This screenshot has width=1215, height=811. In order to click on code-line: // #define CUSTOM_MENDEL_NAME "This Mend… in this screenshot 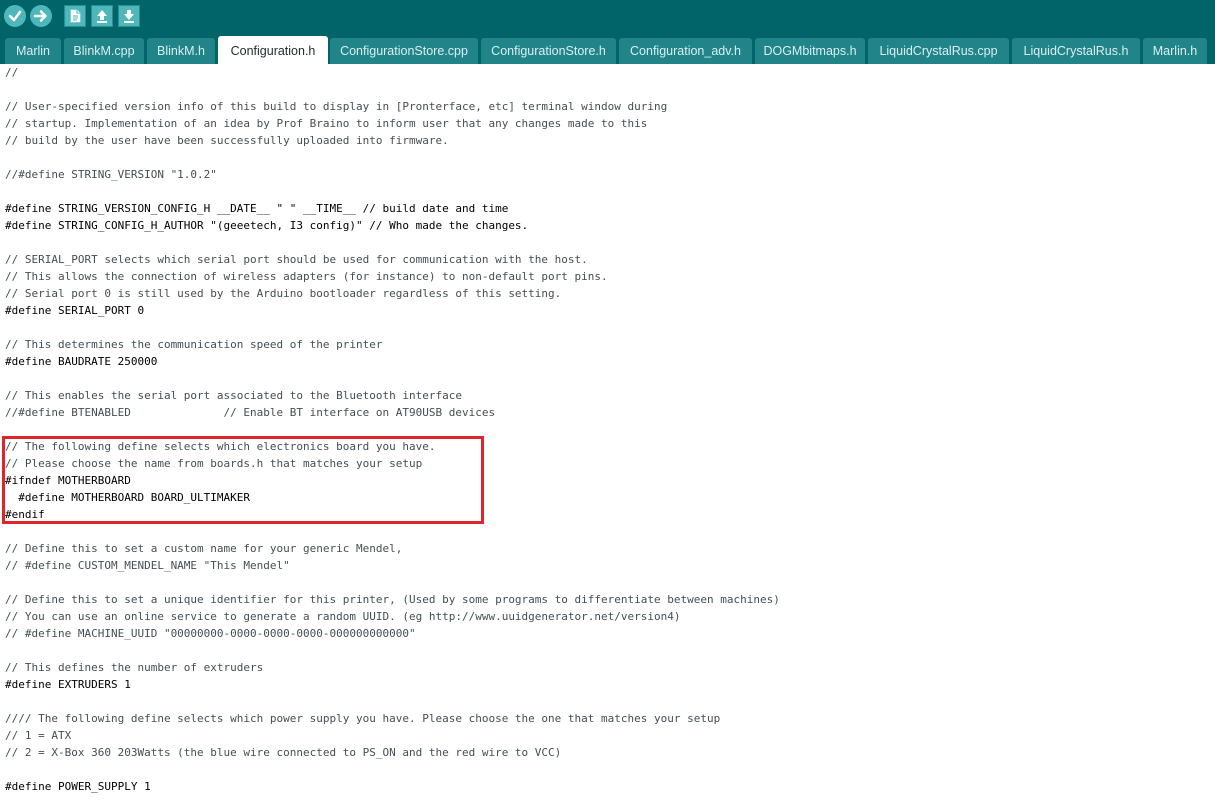, I will do `click(147, 565)`.